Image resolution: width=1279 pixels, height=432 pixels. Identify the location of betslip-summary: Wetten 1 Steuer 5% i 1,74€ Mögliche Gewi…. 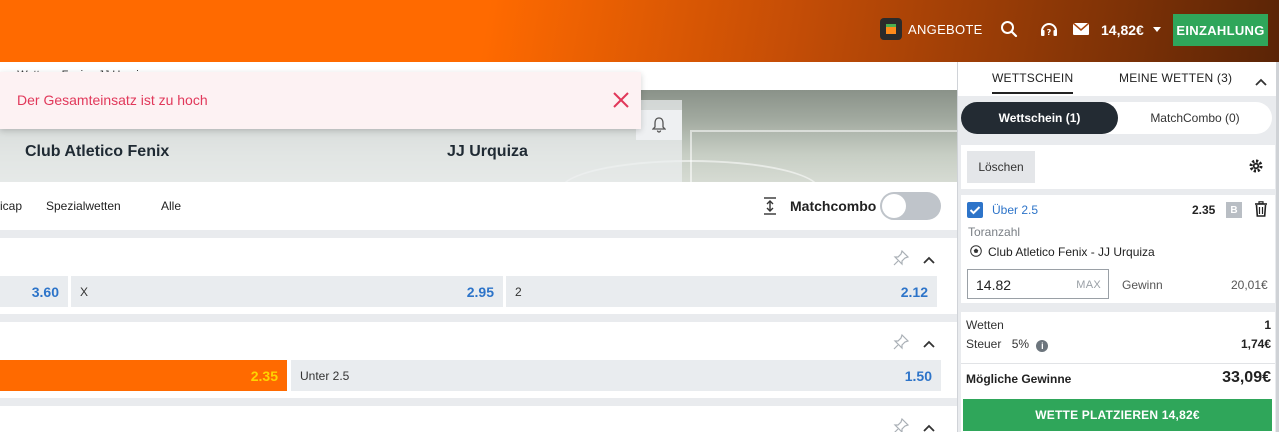
(1118, 372).